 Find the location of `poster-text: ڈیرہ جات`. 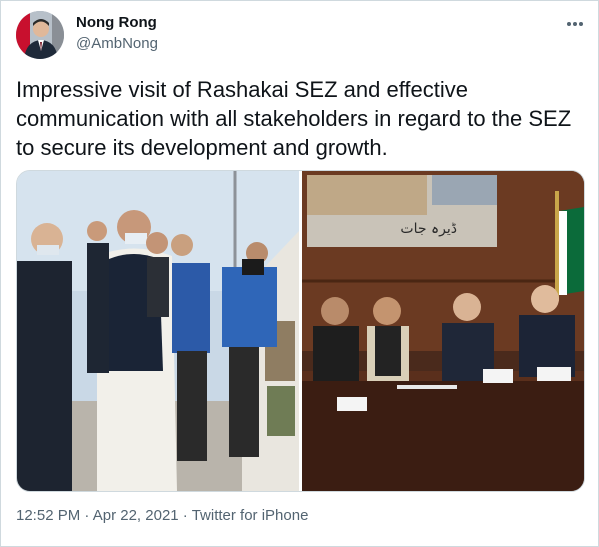

poster-text: ڈیرہ جات is located at coordinates (428, 229).